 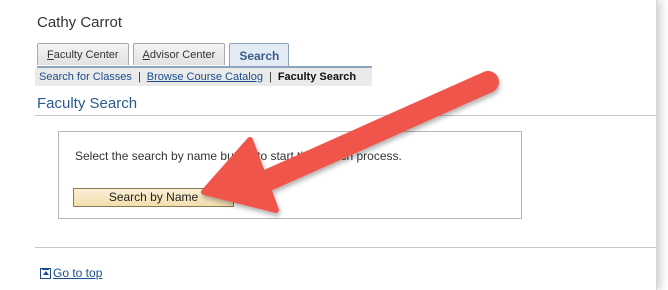 I want to click on tab-bar: Faculty Center Advisor Center Search, so click(x=165, y=55).